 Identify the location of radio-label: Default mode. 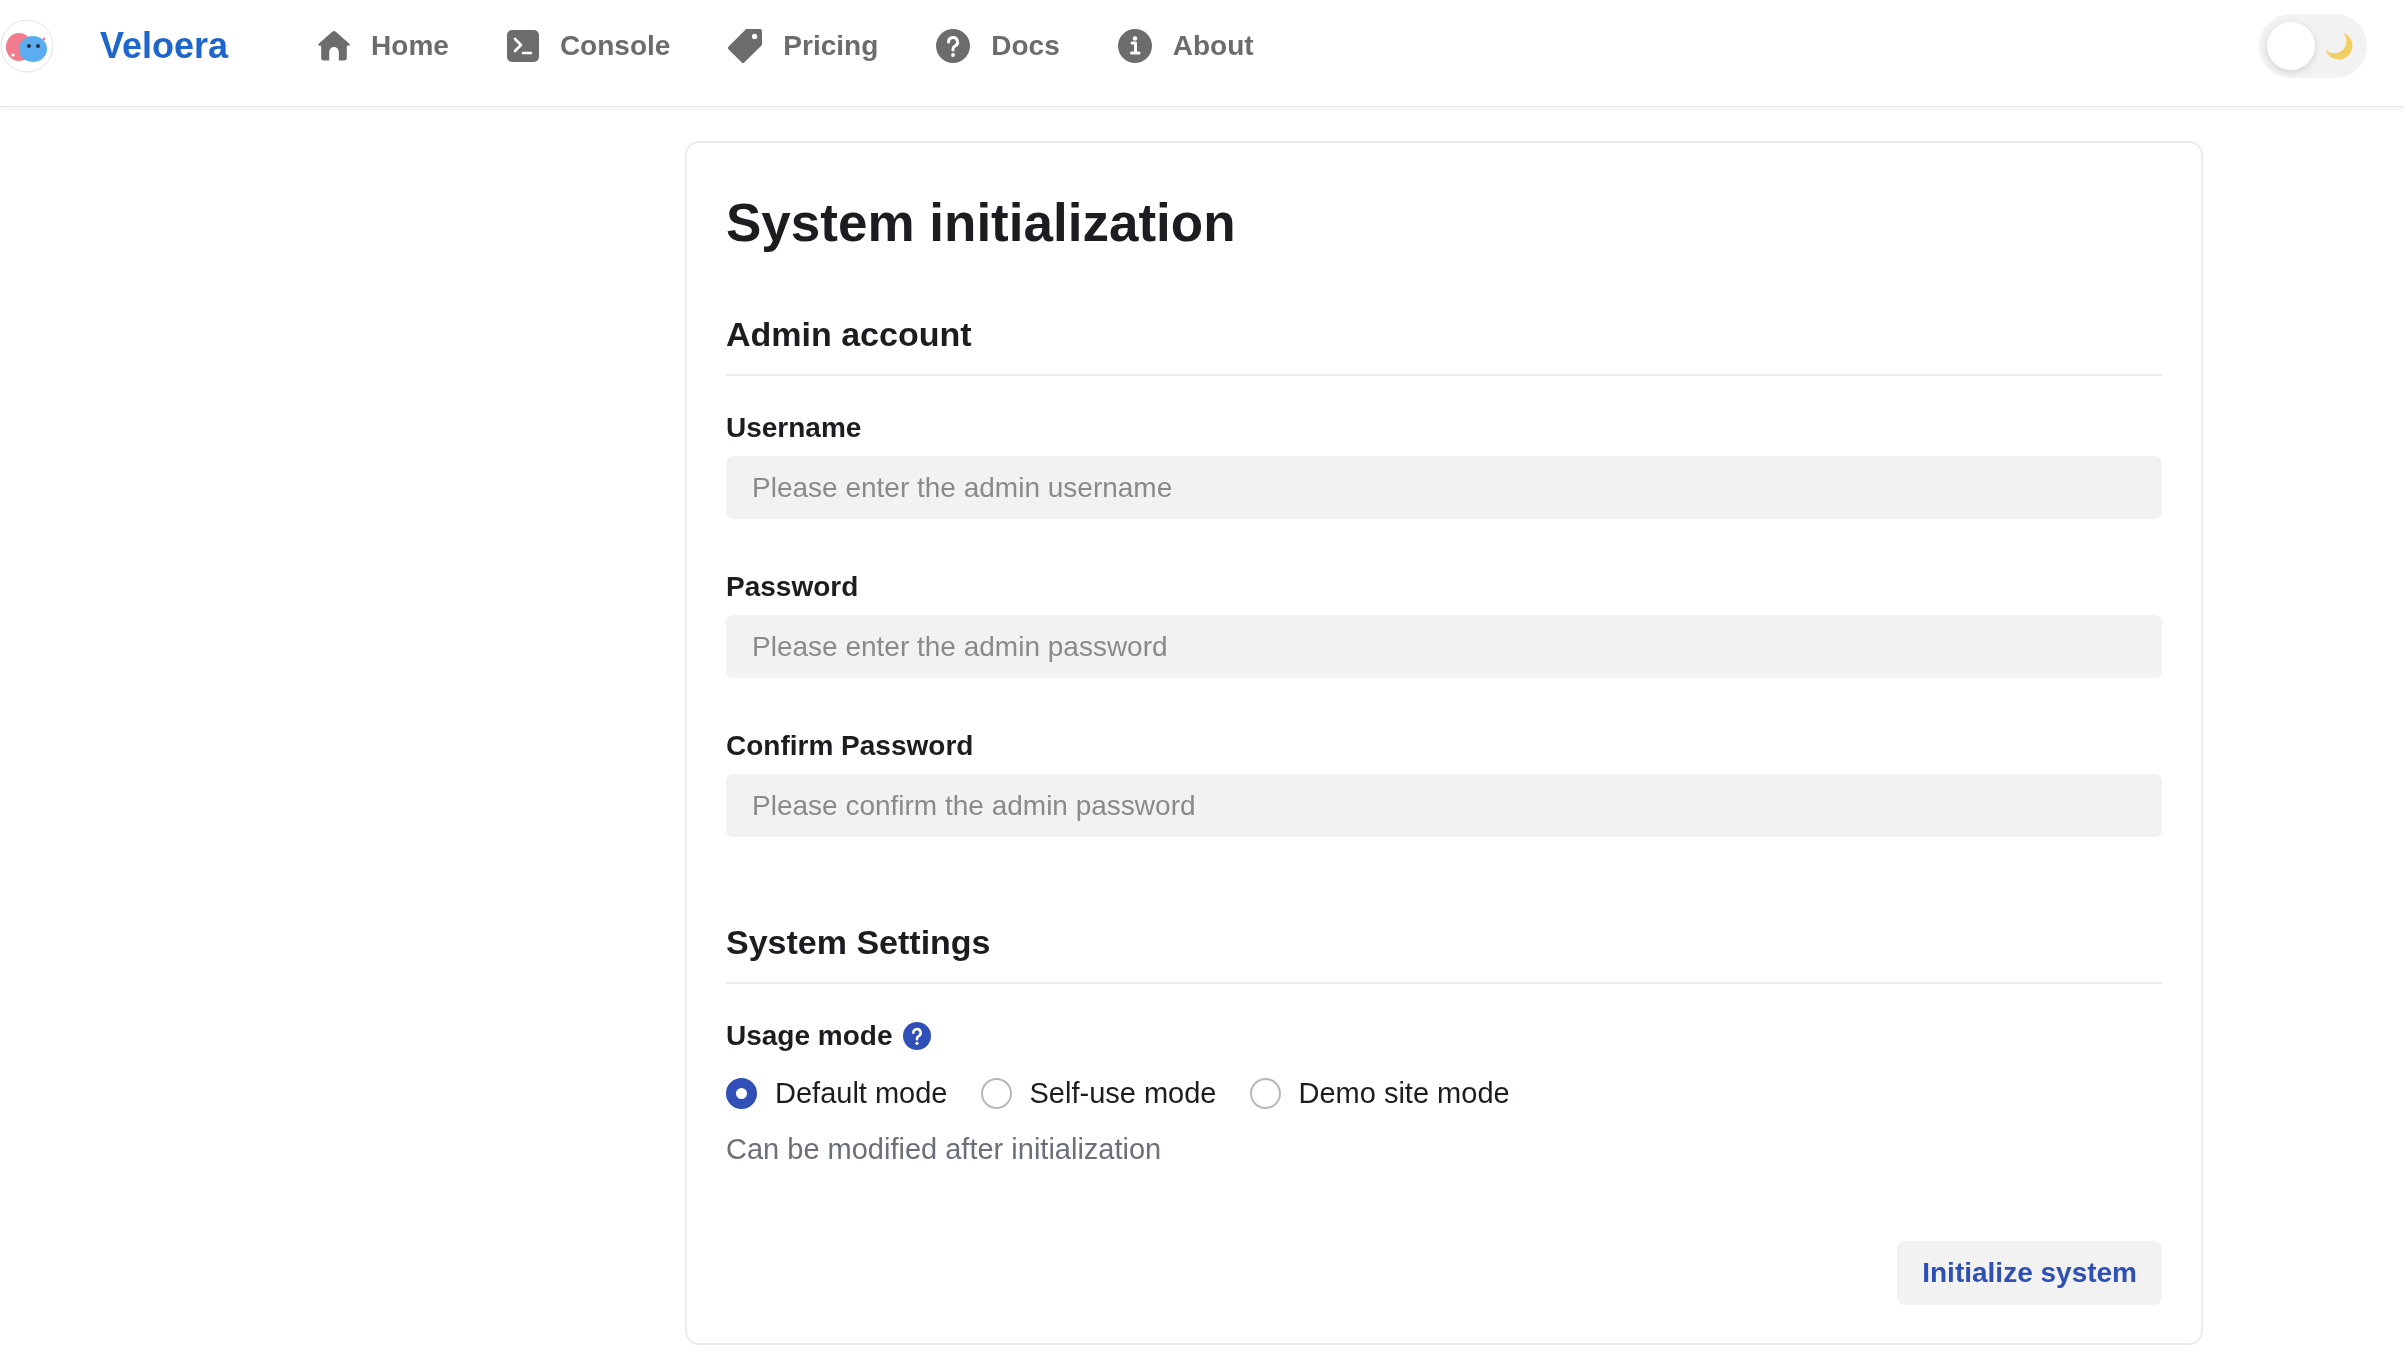
(861, 1093).